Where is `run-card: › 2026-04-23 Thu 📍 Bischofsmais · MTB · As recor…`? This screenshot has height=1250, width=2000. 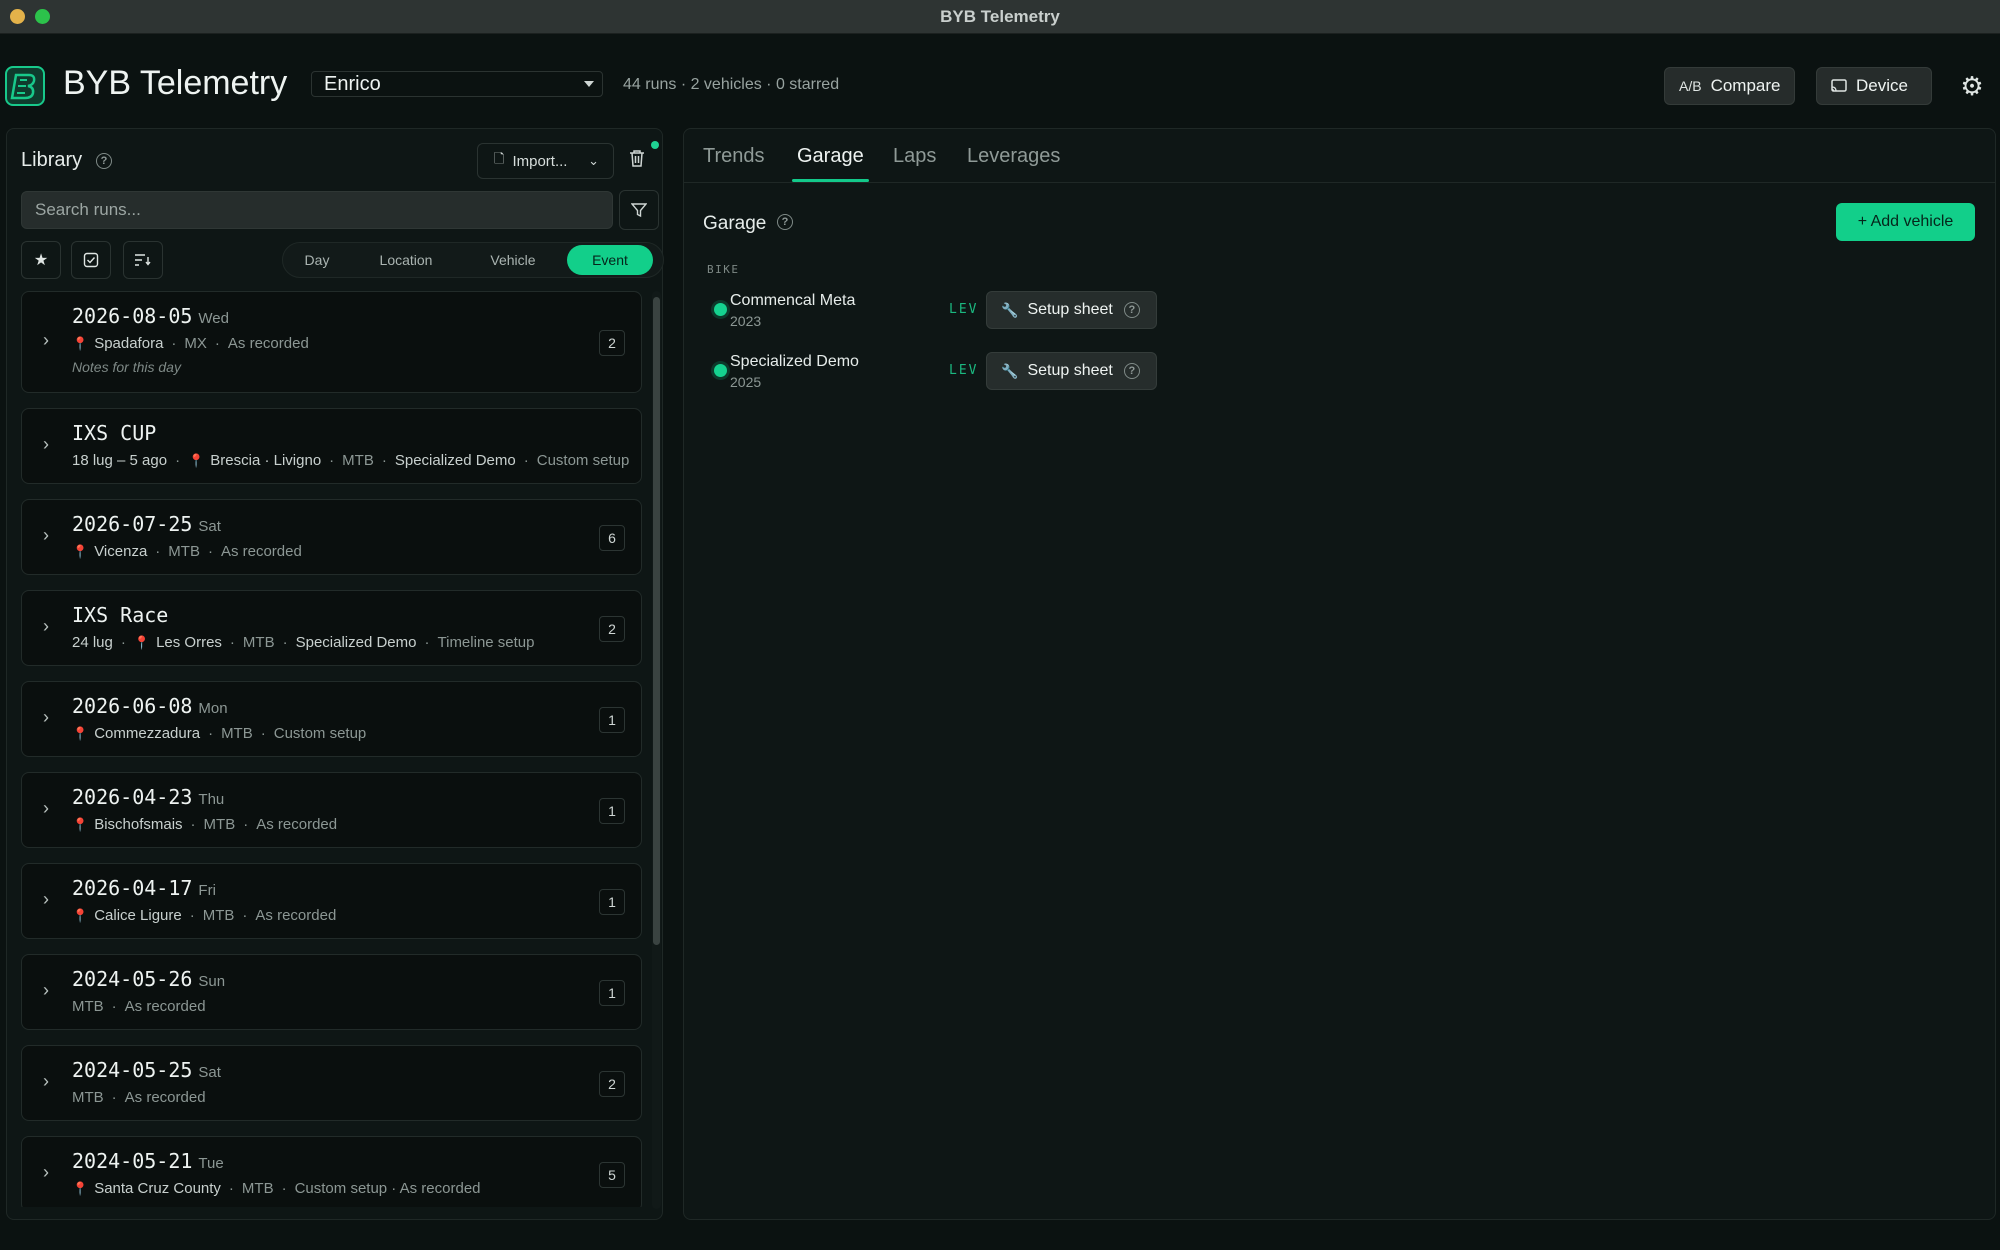
run-card: › 2026-04-23 Thu 📍 Bischofsmais · MTB · As recor… is located at coordinates (331, 810).